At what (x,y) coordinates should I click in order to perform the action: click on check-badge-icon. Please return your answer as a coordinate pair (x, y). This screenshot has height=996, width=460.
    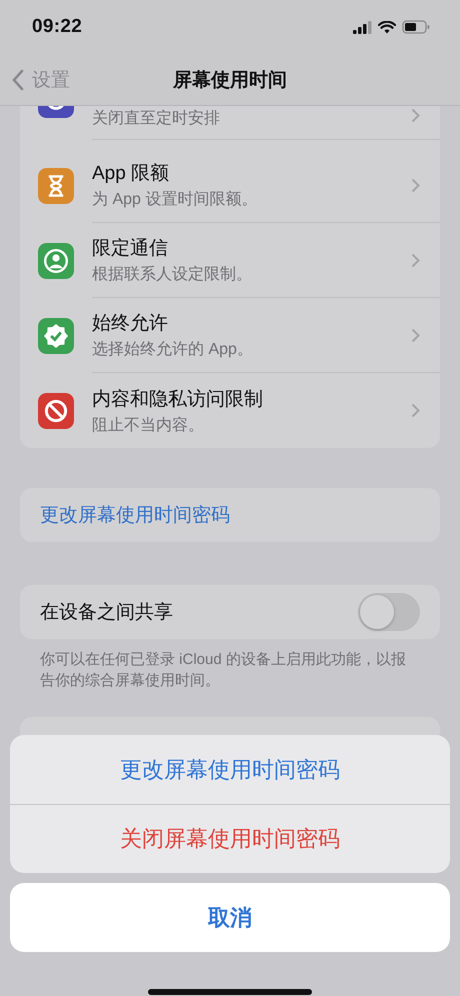
    Looking at the image, I should click on (56, 336).